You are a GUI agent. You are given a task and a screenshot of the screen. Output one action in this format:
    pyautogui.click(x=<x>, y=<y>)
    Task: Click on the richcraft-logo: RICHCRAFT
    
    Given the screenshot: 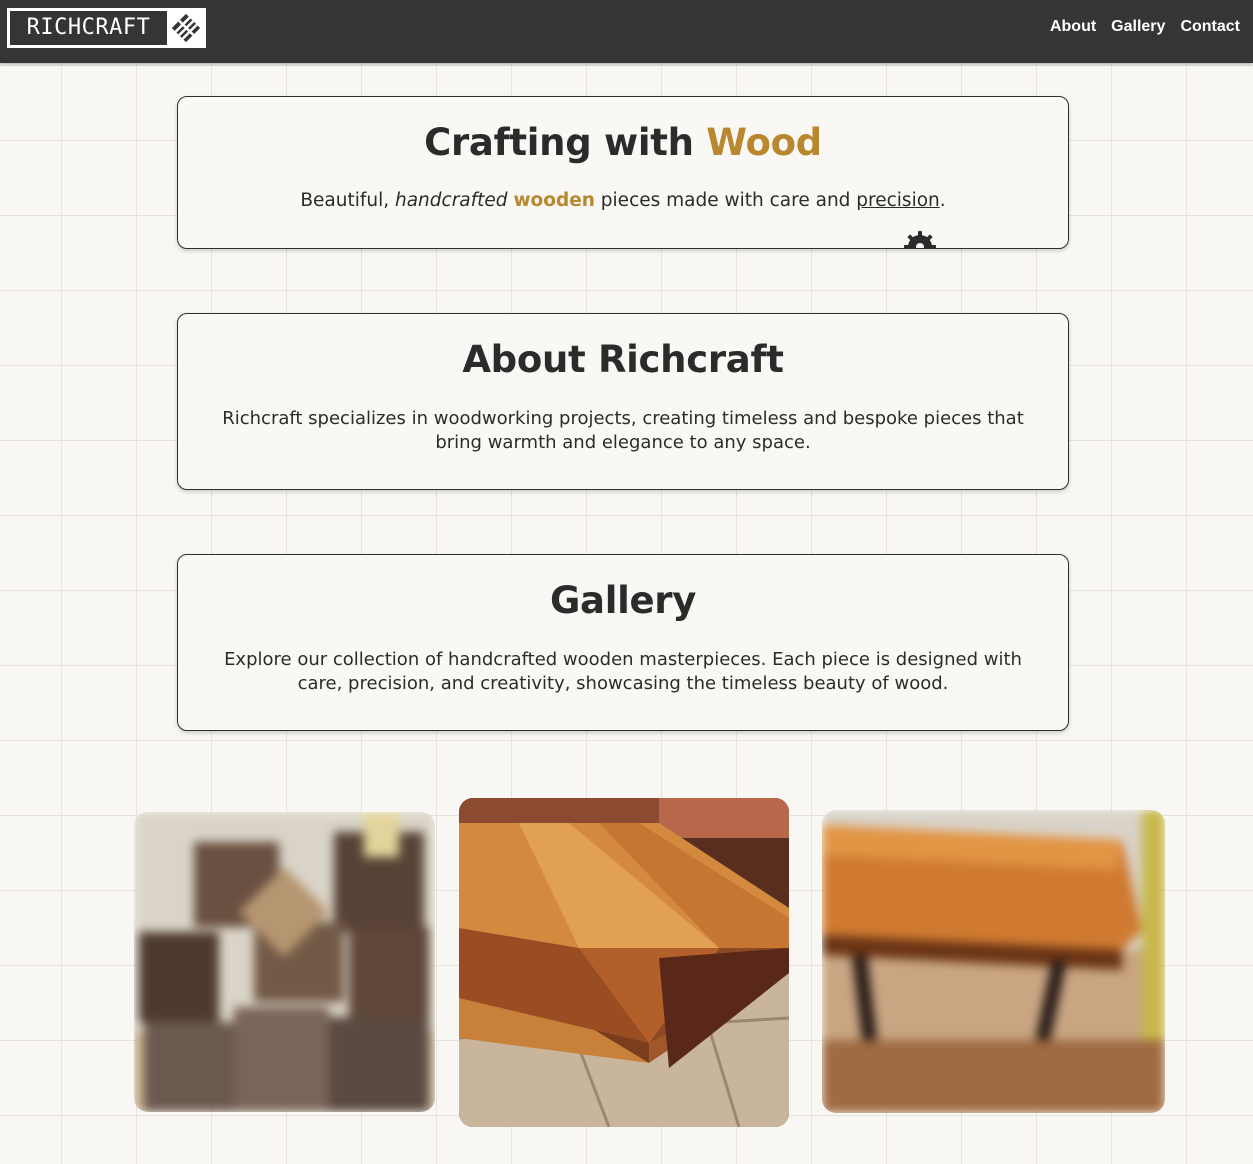 What is the action you would take?
    pyautogui.click(x=106, y=28)
    